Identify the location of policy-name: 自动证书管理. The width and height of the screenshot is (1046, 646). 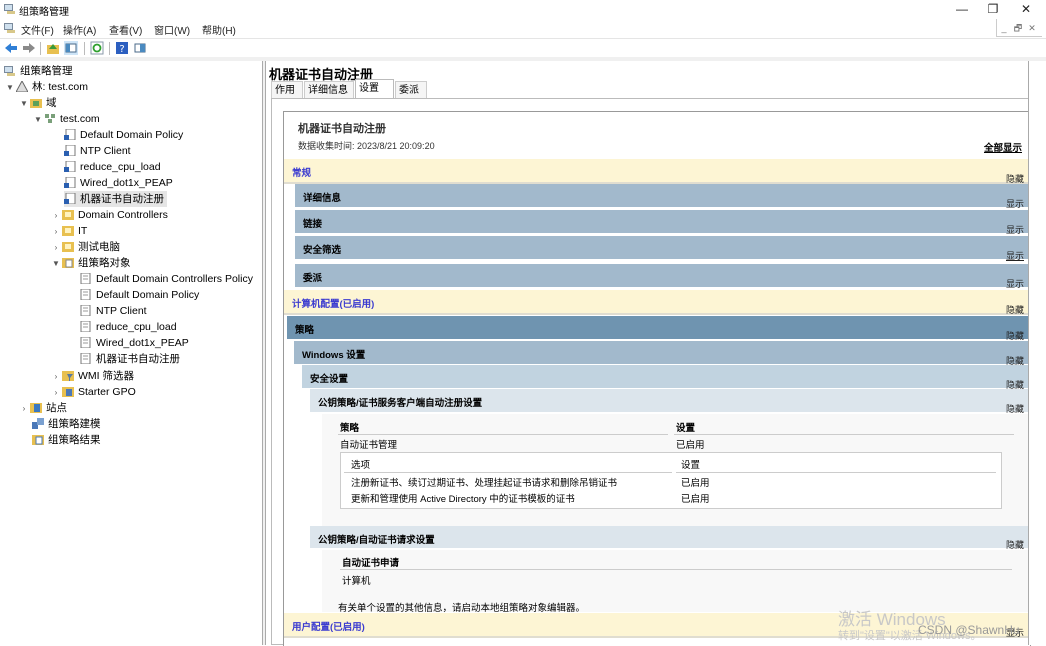
(369, 445).